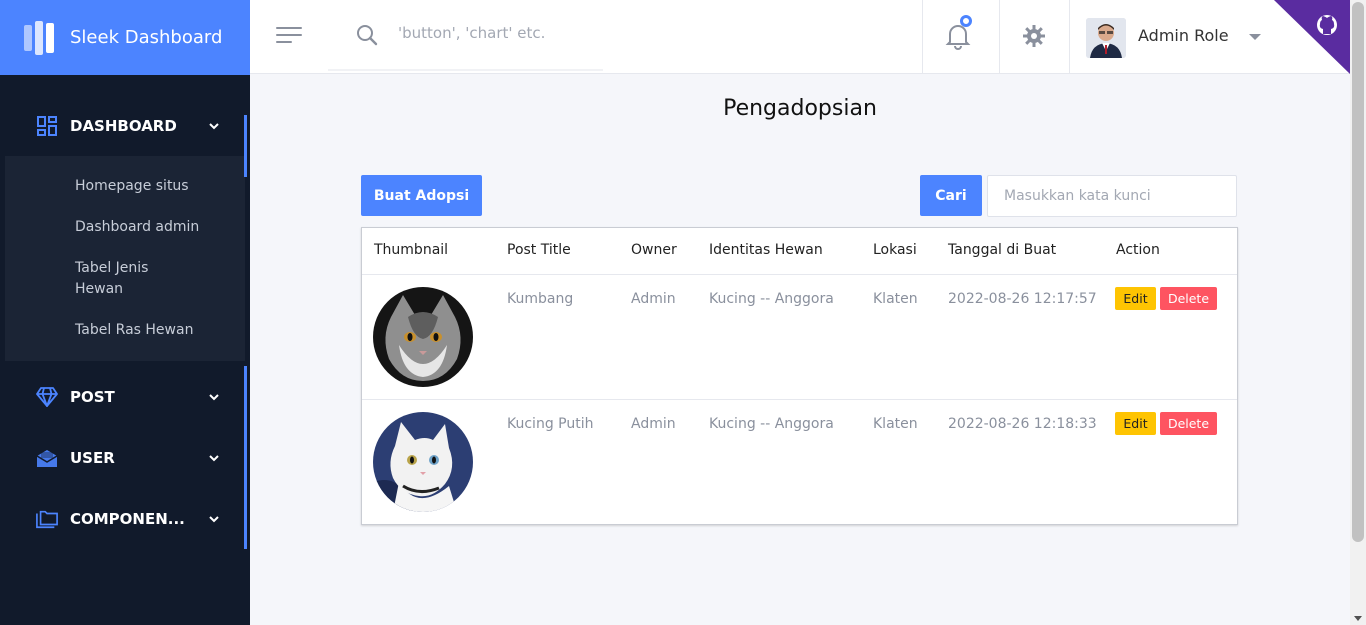 The height and width of the screenshot is (625, 1366). Describe the element at coordinates (47, 397) in the screenshot. I see `diamond-icon` at that location.